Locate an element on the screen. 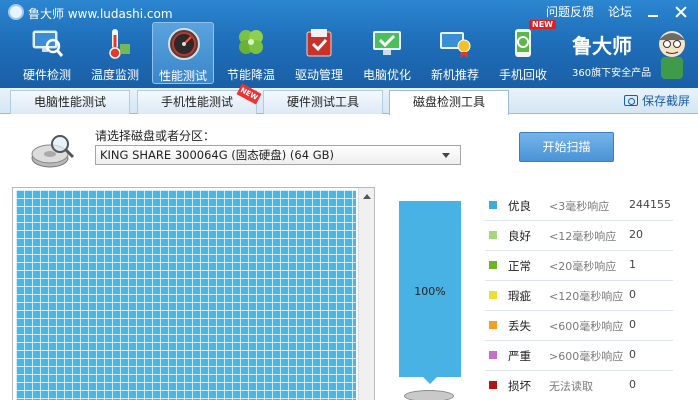  tool-new-pc-recommend: 新机推荐 is located at coordinates (455, 53).